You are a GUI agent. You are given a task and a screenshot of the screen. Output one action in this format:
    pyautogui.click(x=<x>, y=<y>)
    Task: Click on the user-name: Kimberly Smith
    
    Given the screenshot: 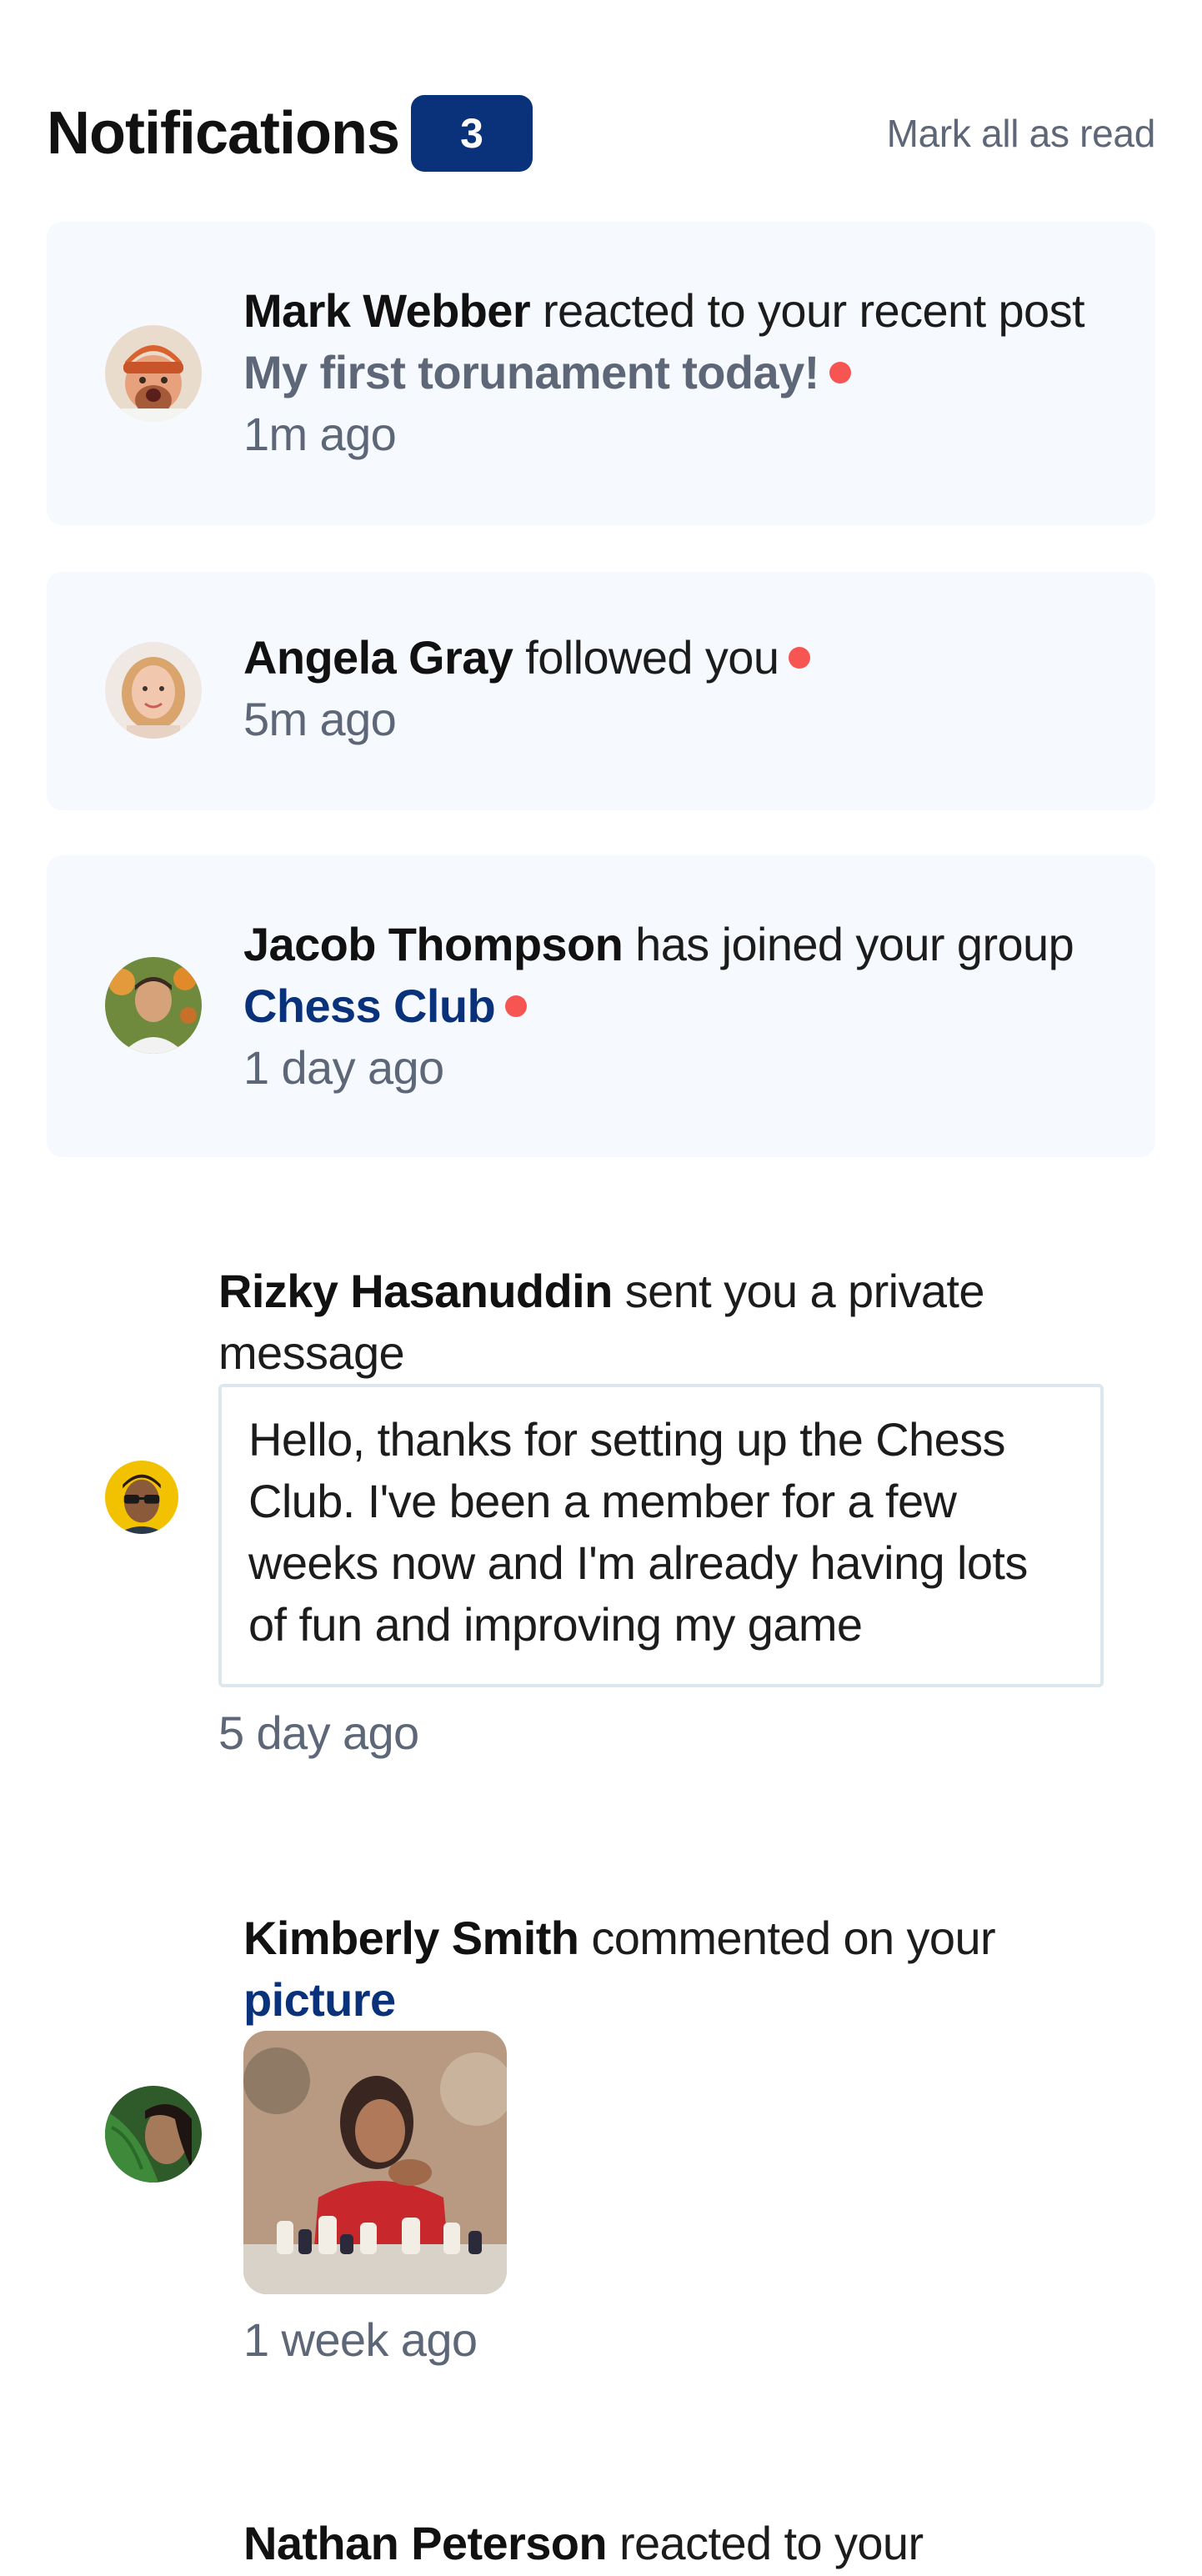 What is the action you would take?
    pyautogui.click(x=411, y=1938)
    